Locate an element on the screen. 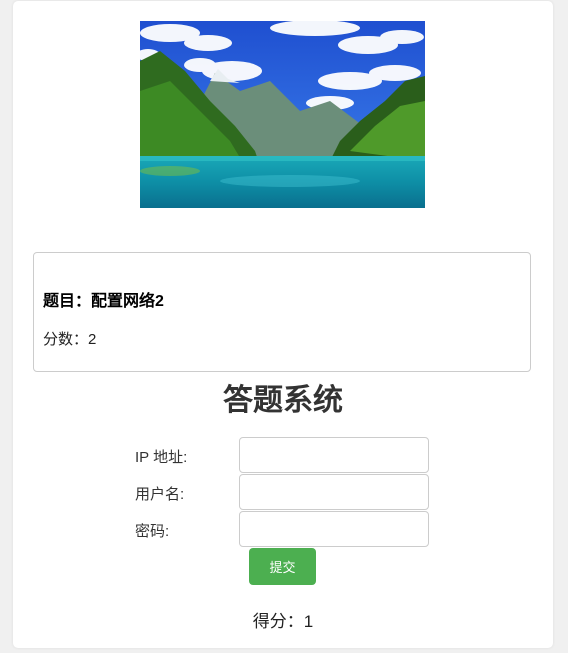  score-result-value: 1 is located at coordinates (308, 621).